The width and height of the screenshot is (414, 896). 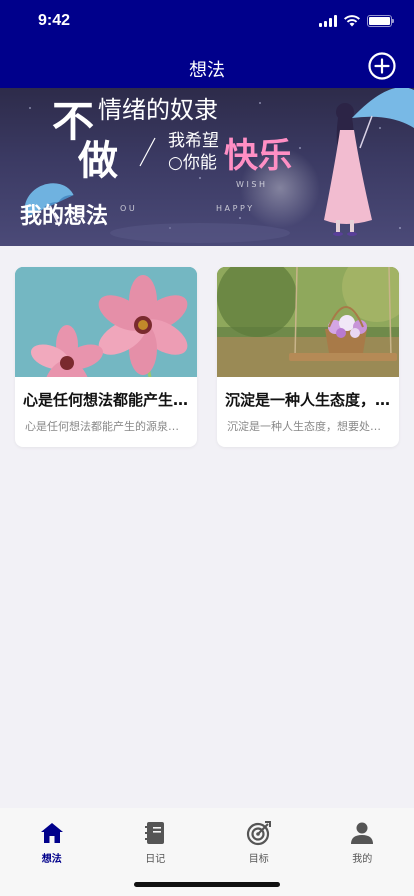 What do you see at coordinates (158, 110) in the screenshot?
I see `banner-art-text-line1: 情绪的奴隶` at bounding box center [158, 110].